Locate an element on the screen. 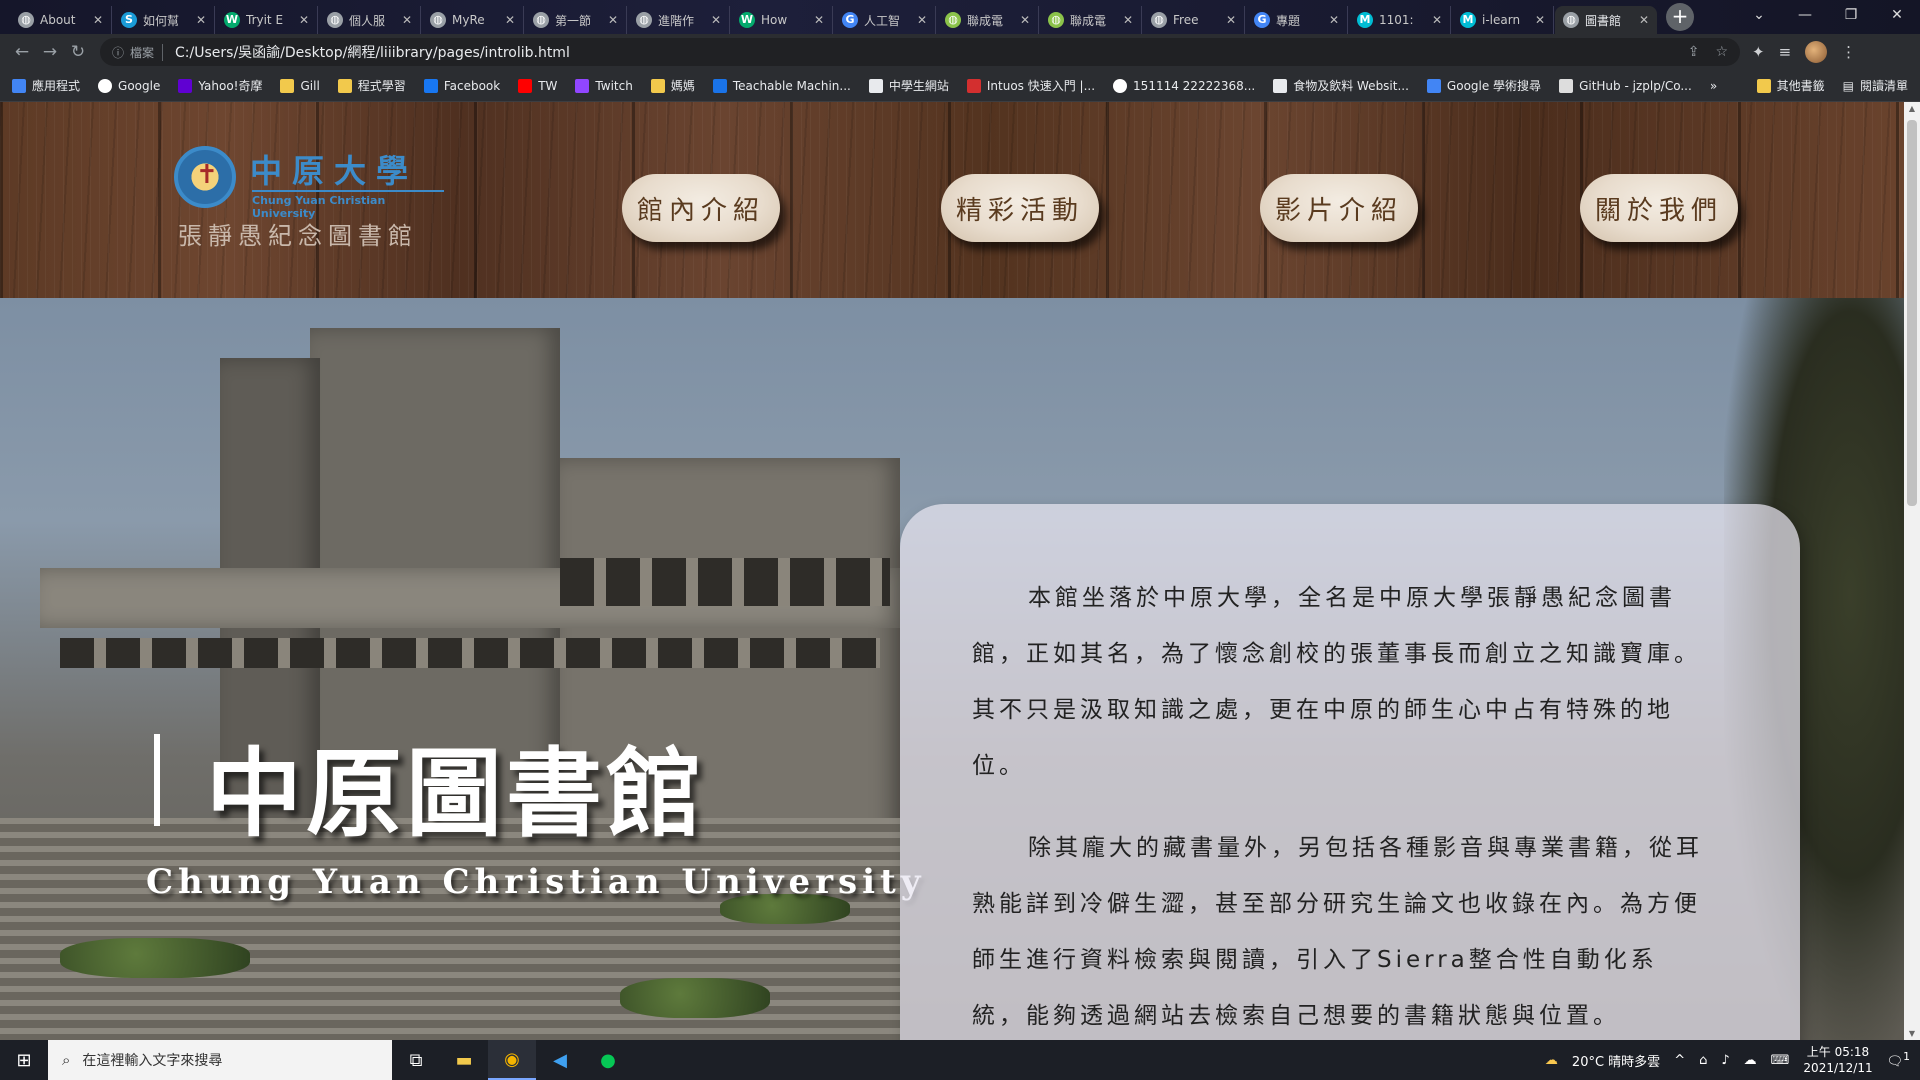 This screenshot has width=1920, height=1080. bookmark-item: Gill is located at coordinates (300, 85).